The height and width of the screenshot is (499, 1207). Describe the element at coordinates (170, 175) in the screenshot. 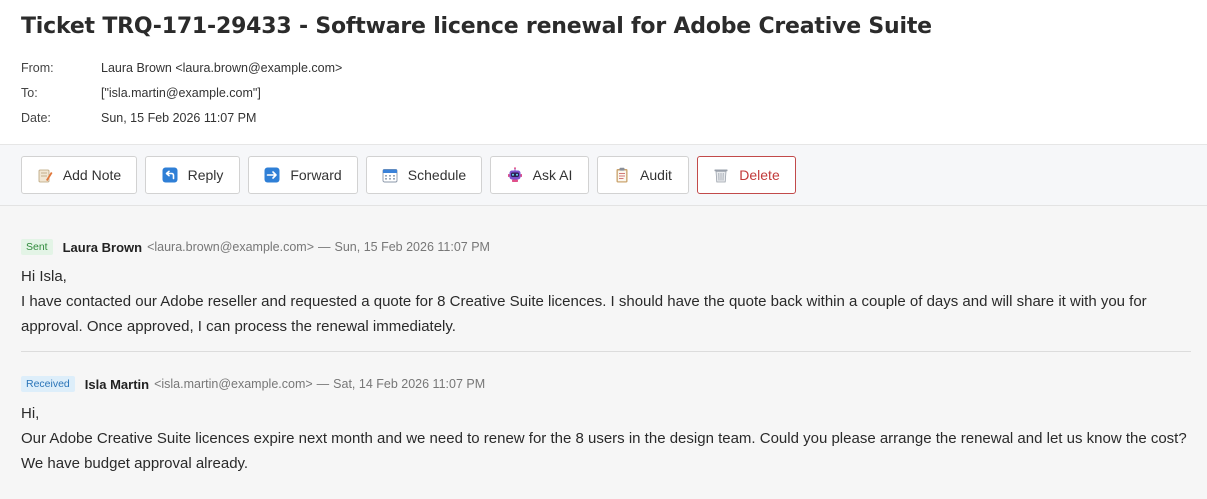

I see `reply-arrow-icon` at that location.